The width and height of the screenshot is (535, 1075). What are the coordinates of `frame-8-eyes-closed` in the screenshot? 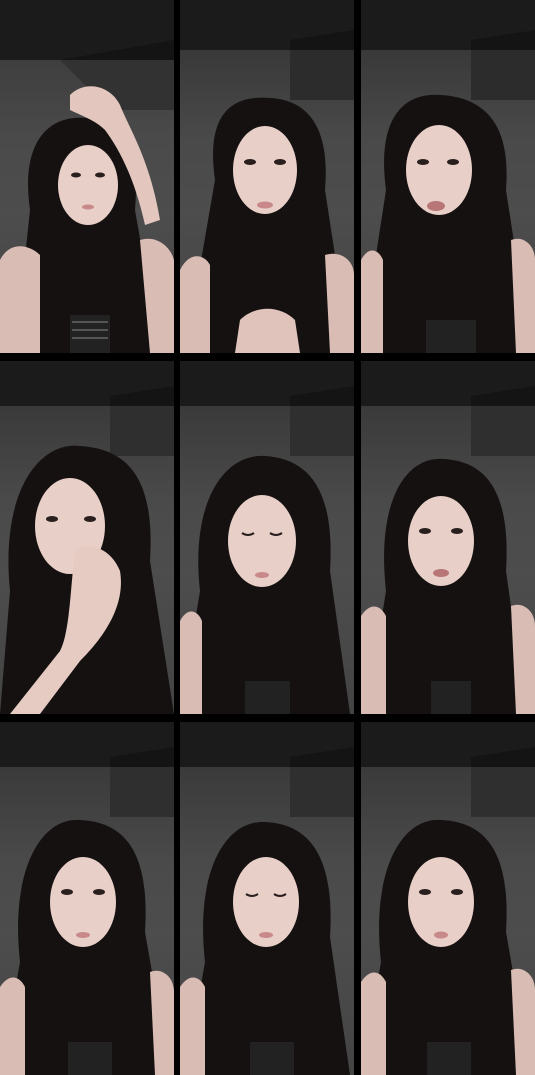 It's located at (267, 898).